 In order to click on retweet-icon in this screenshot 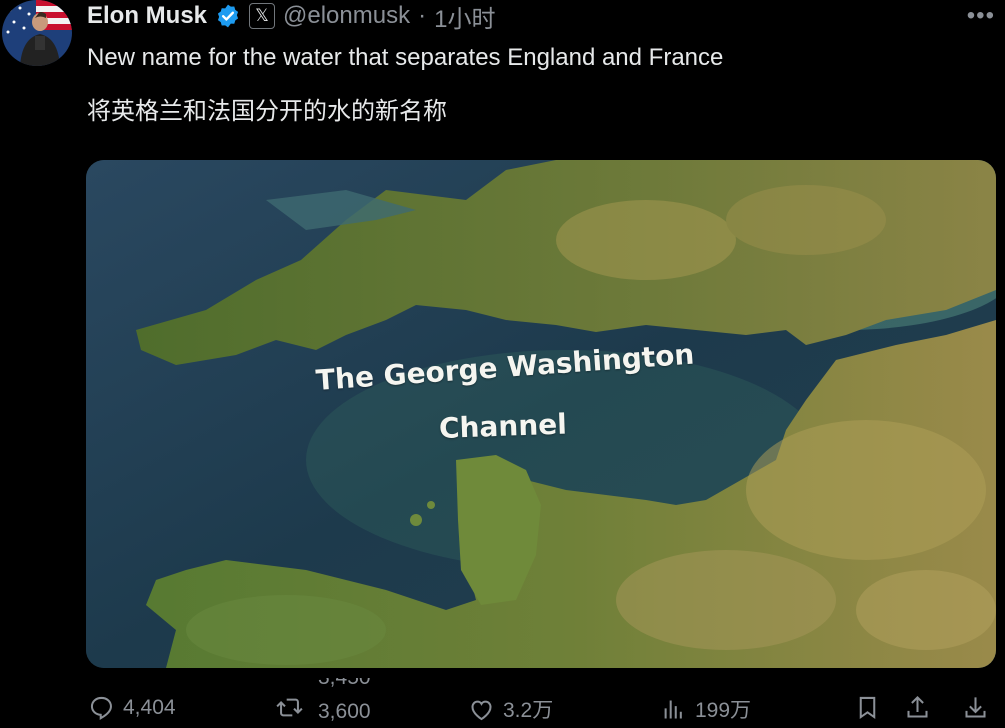, I will do `click(289, 707)`.